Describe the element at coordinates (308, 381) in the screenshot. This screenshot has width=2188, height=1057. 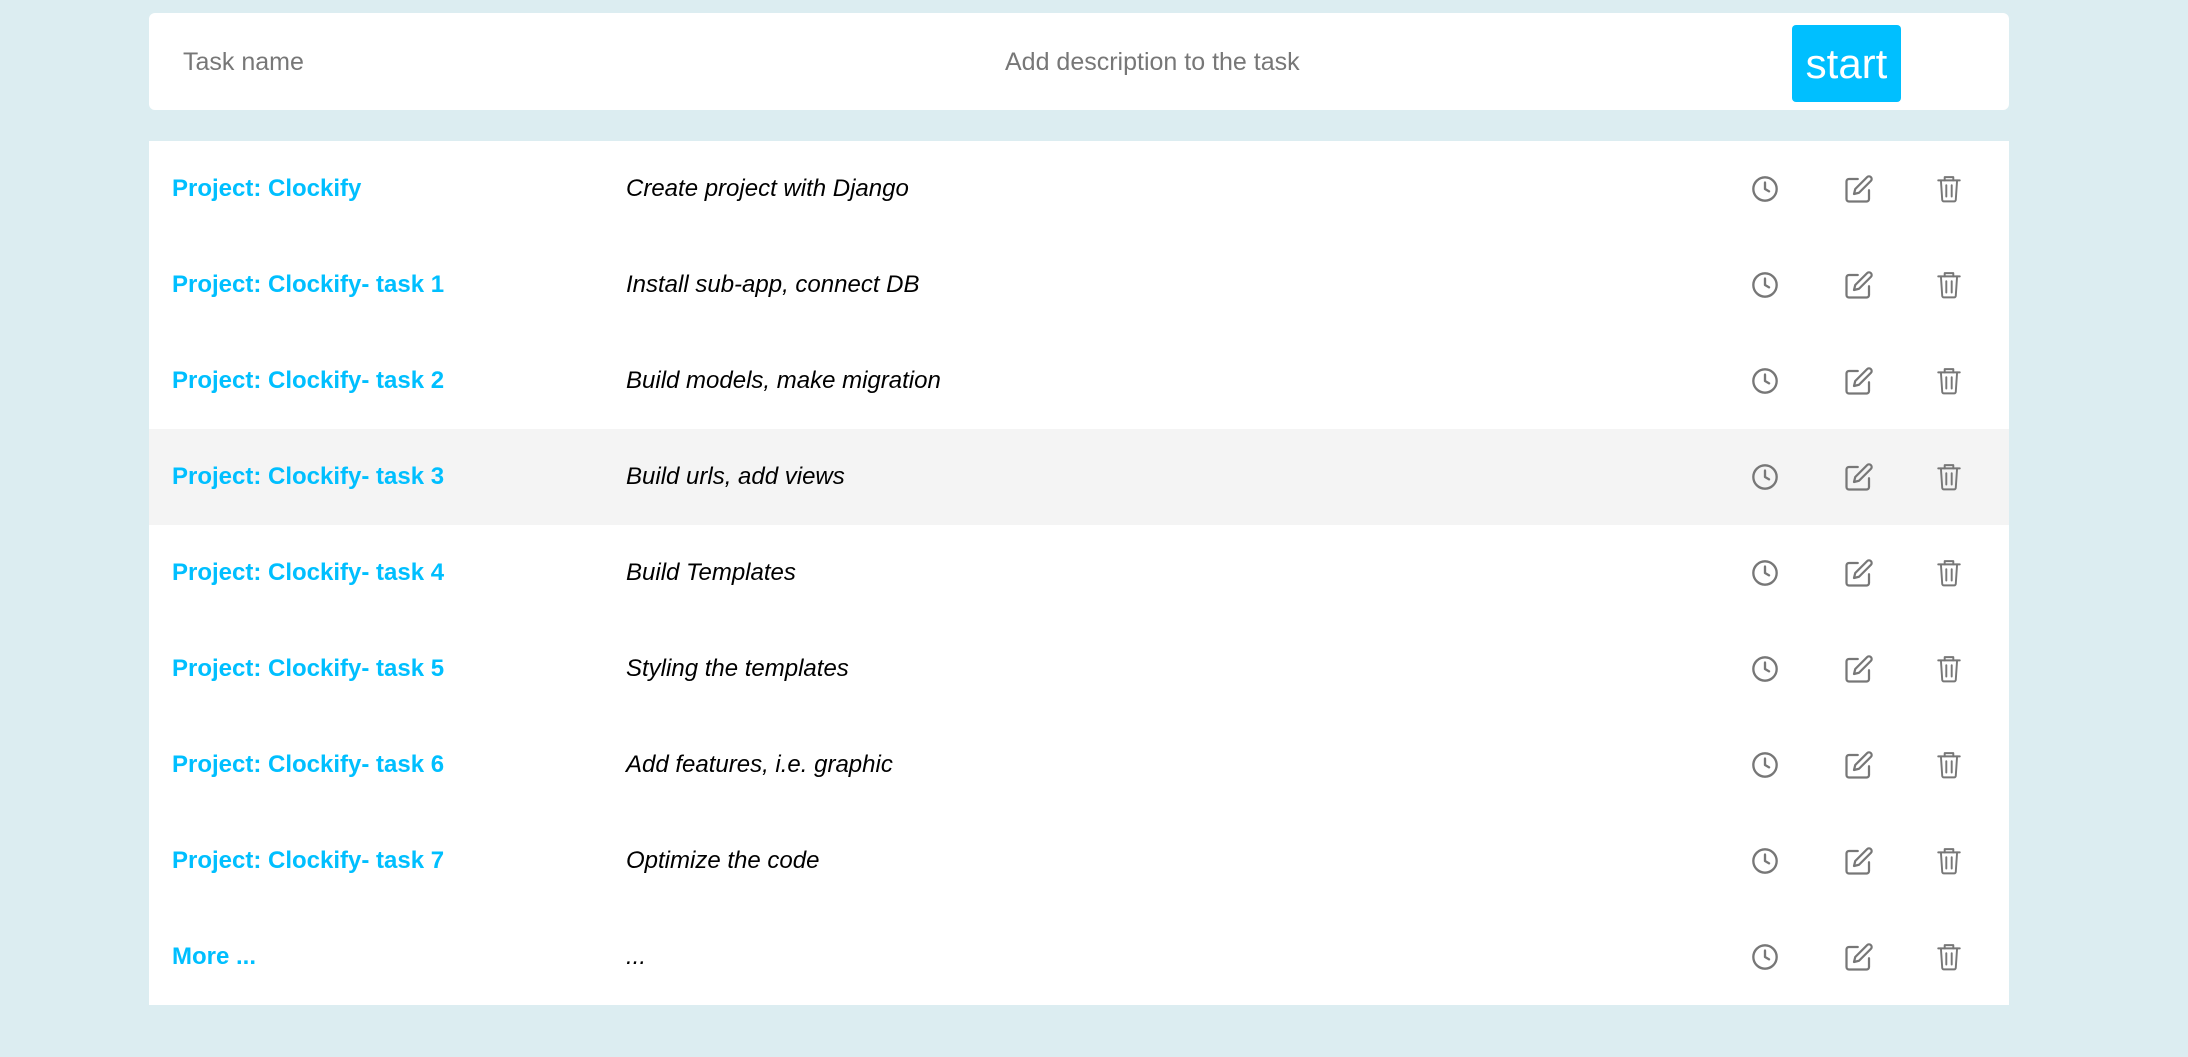
I see `task-project-link: Project: Clockify- task 2` at that location.